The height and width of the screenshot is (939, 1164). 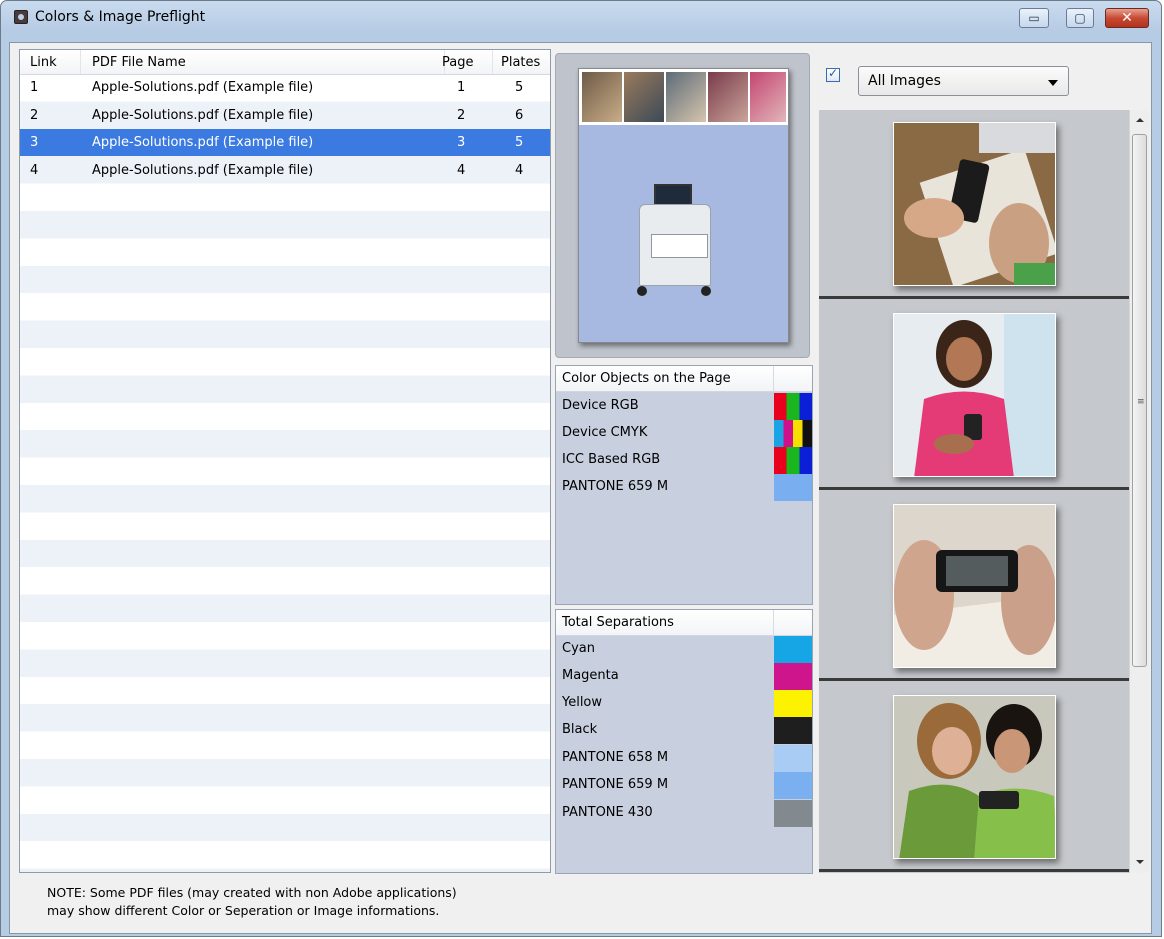 I want to click on images-filter-checkbox, so click(x=833, y=74).